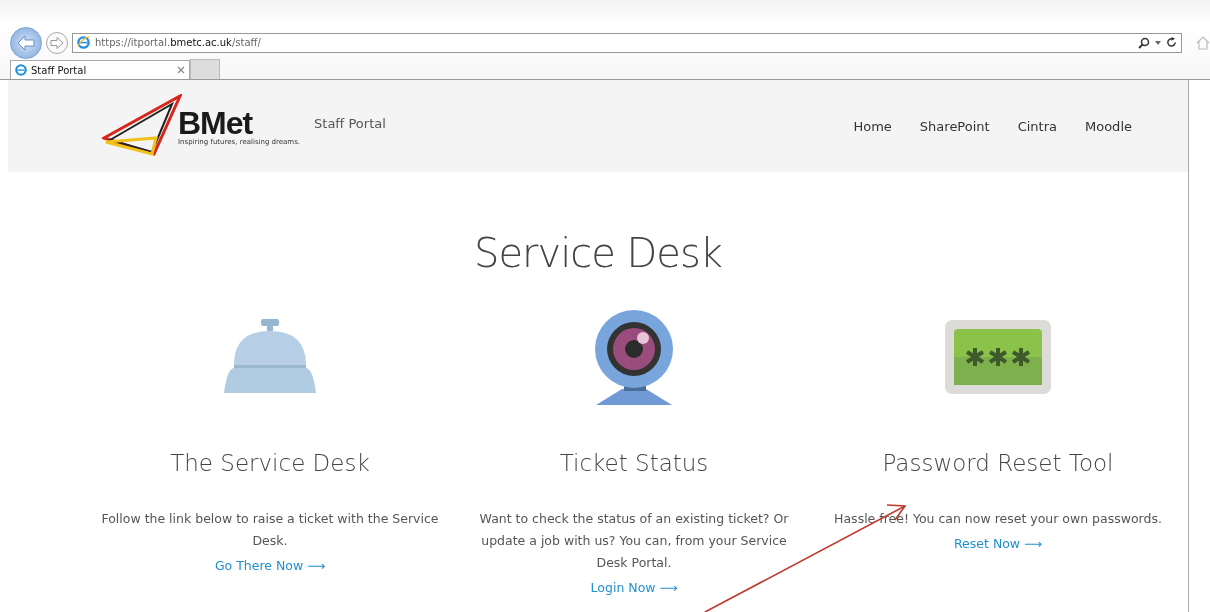 This screenshot has height=612, width=1210. What do you see at coordinates (634, 463) in the screenshot?
I see `card-heading: Ticket Status` at bounding box center [634, 463].